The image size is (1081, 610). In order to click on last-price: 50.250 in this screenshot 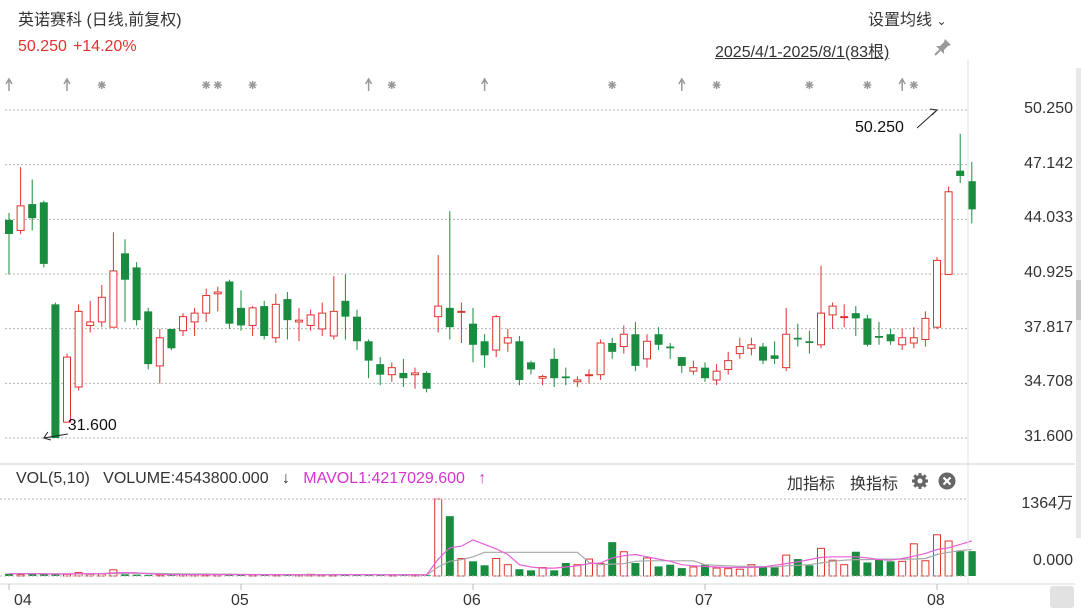, I will do `click(42, 46)`.